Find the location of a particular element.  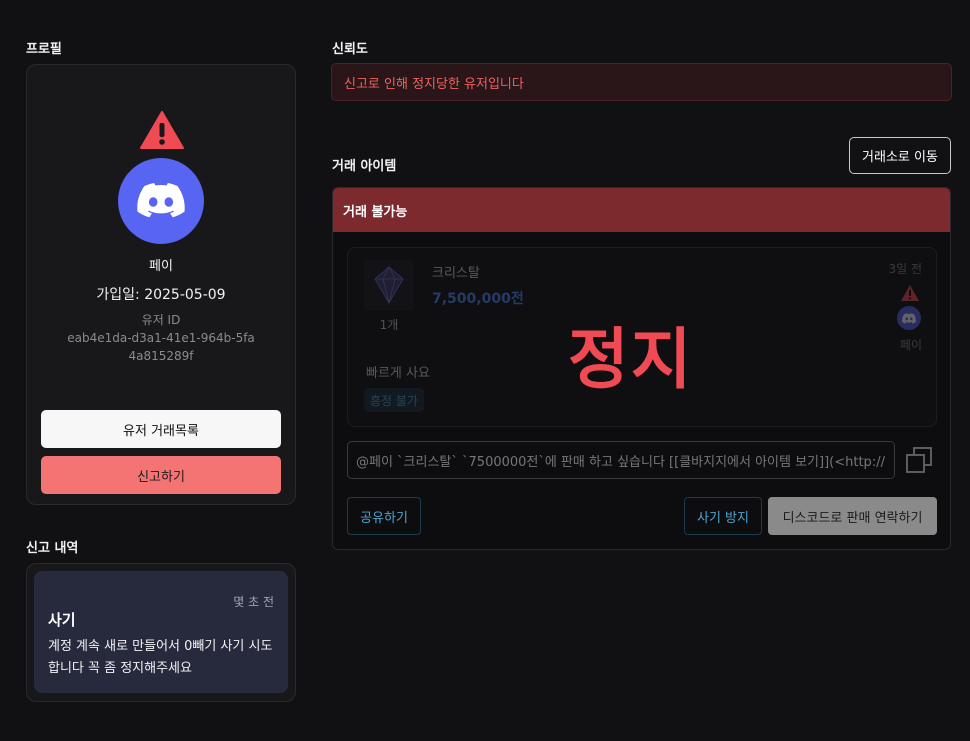

report-title: 사기 is located at coordinates (62, 620).